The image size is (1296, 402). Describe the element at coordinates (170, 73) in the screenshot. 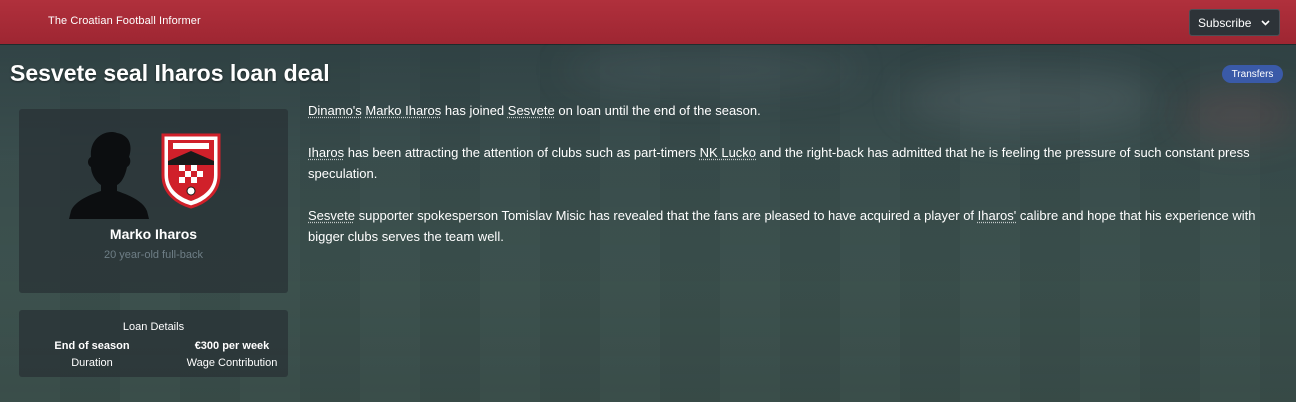

I see `article-headline: Sesvete seal Iharos loan deal` at that location.